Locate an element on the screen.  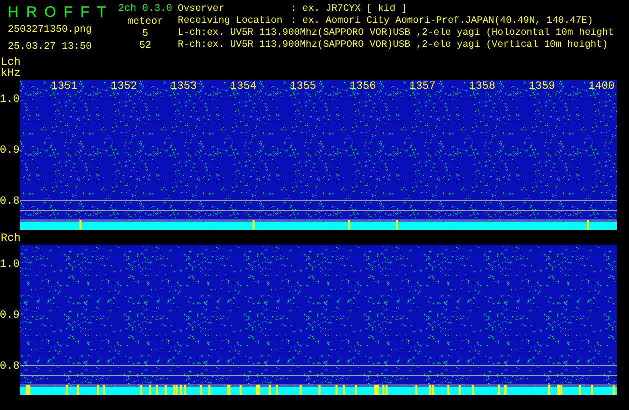
info-label: Receiving Location is located at coordinates (231, 21).